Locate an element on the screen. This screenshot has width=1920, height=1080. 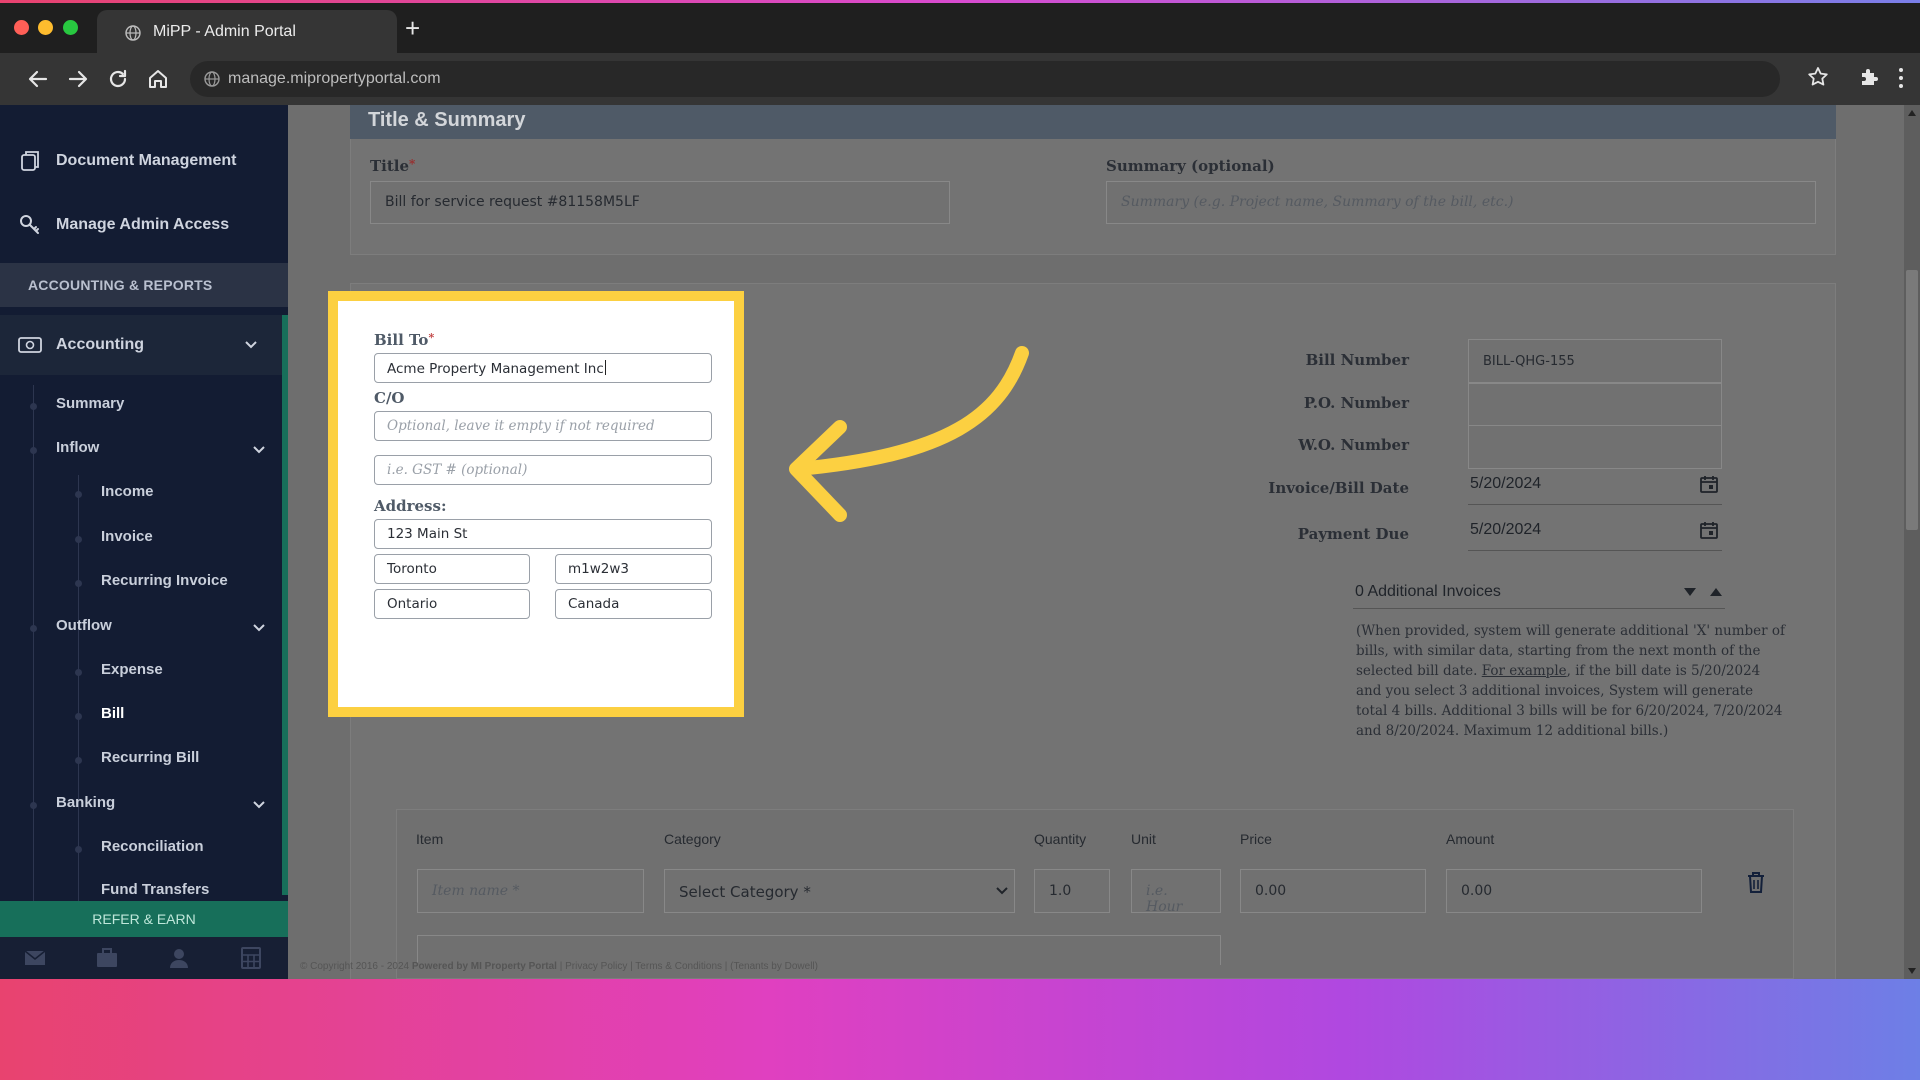
bookmark-star-icon is located at coordinates (1818, 77).